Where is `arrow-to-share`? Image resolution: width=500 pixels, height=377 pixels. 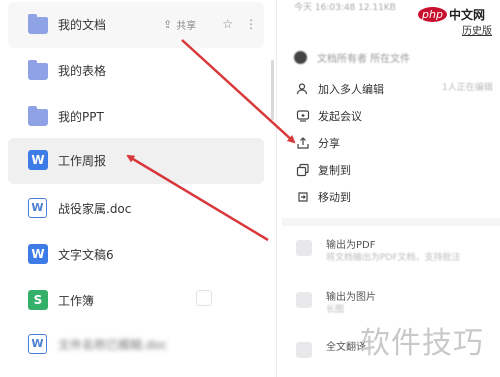 arrow-to-share is located at coordinates (238, 91).